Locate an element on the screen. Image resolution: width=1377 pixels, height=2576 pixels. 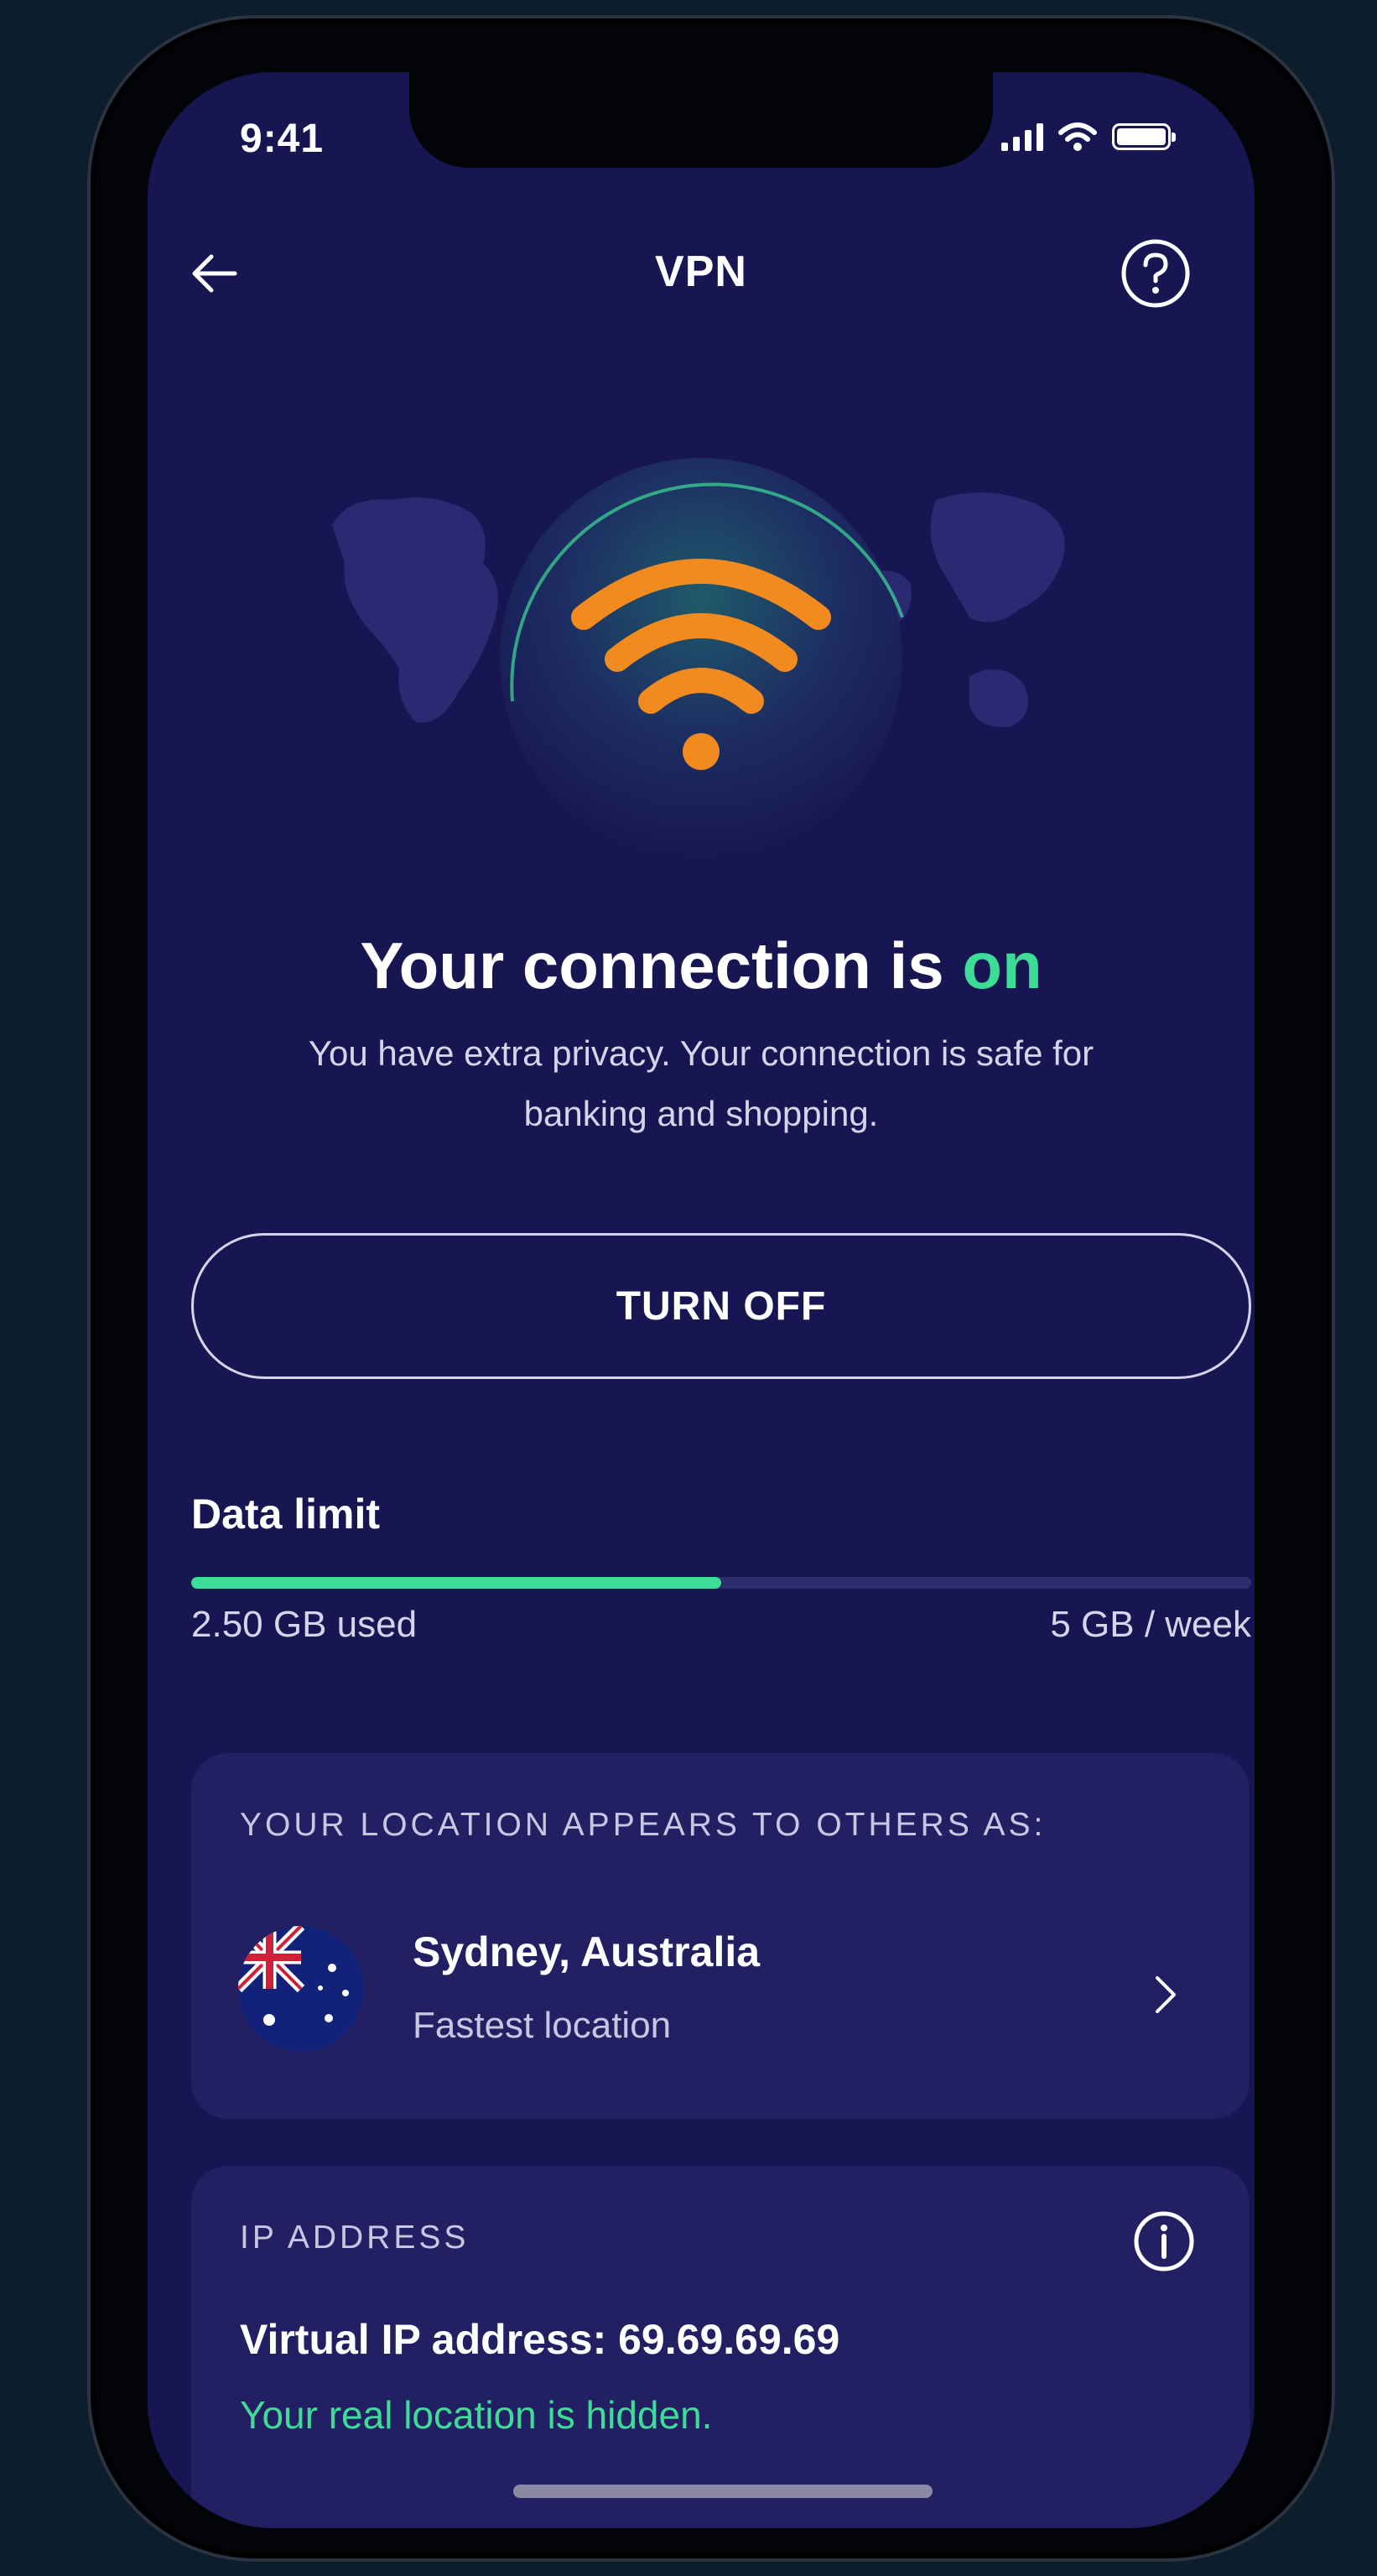
connection-headline: Your connection is on is located at coordinates (701, 966).